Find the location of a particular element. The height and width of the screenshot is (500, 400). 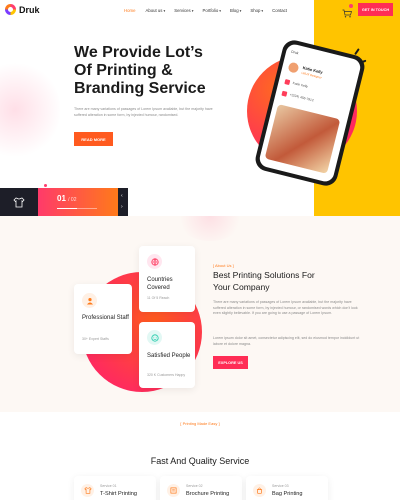

nav-label: Home is located at coordinates (130, 10).